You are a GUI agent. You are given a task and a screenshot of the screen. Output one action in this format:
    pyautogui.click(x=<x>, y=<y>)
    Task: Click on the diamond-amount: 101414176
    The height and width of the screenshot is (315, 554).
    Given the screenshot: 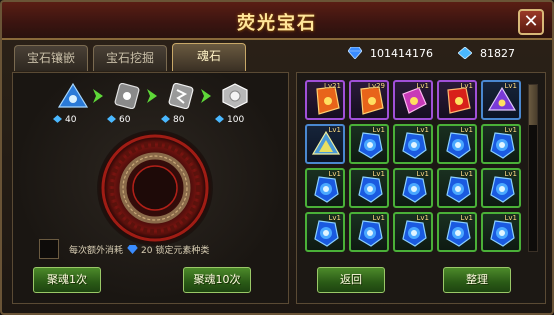 What is the action you would take?
    pyautogui.click(x=401, y=53)
    